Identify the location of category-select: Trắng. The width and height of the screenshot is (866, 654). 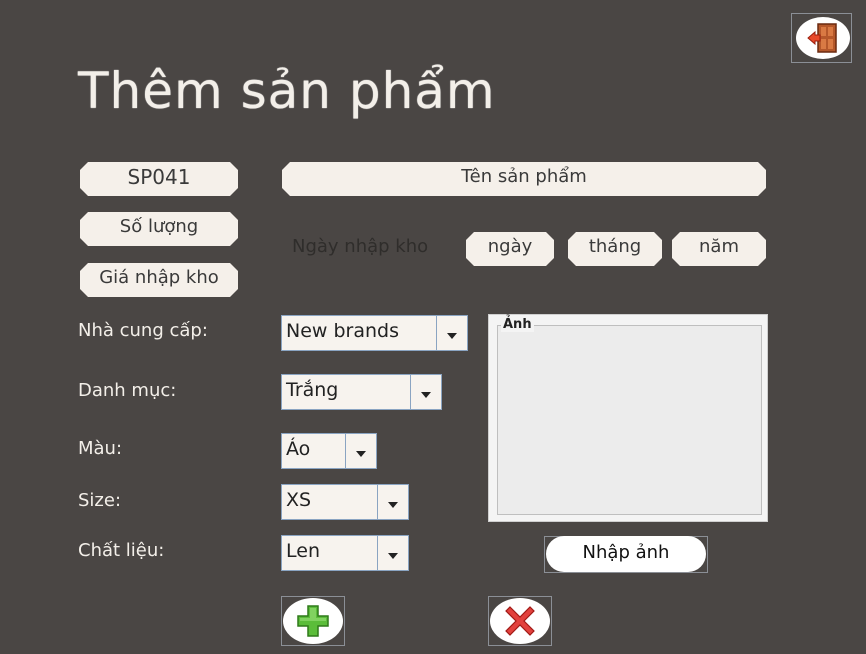
(361, 392).